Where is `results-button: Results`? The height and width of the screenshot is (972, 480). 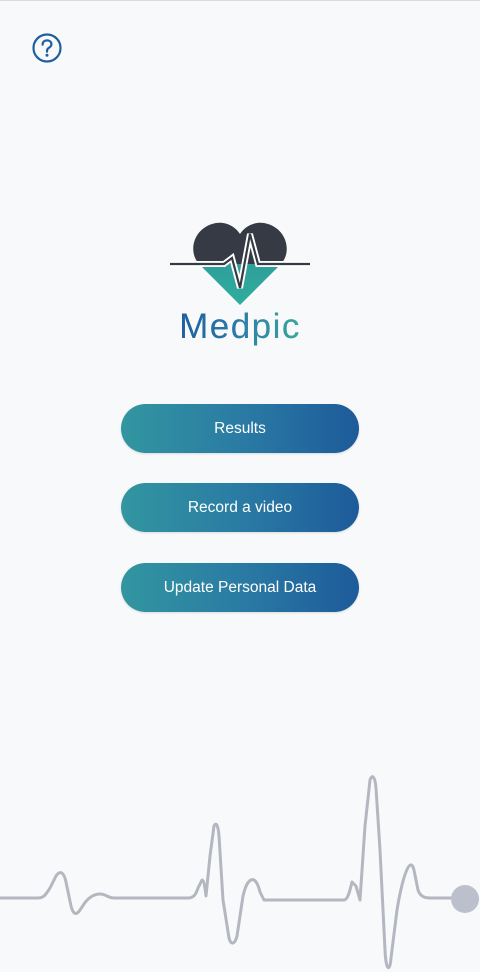
results-button: Results is located at coordinates (240, 428).